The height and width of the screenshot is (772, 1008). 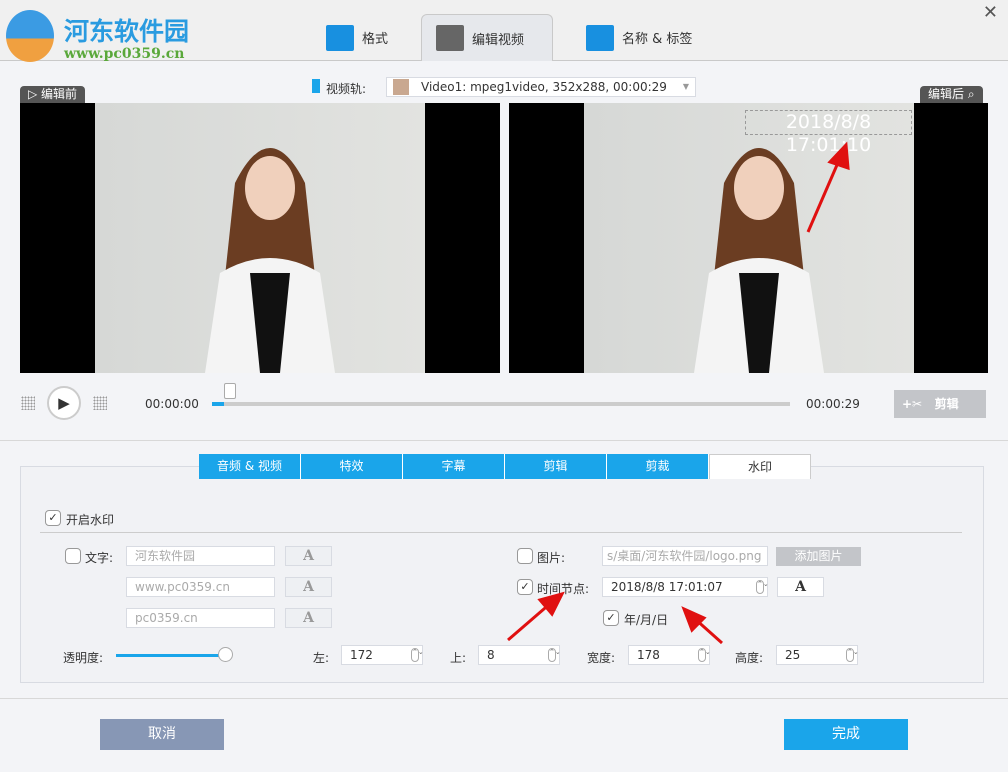 I want to click on cancel-button: 取消, so click(x=162, y=734).